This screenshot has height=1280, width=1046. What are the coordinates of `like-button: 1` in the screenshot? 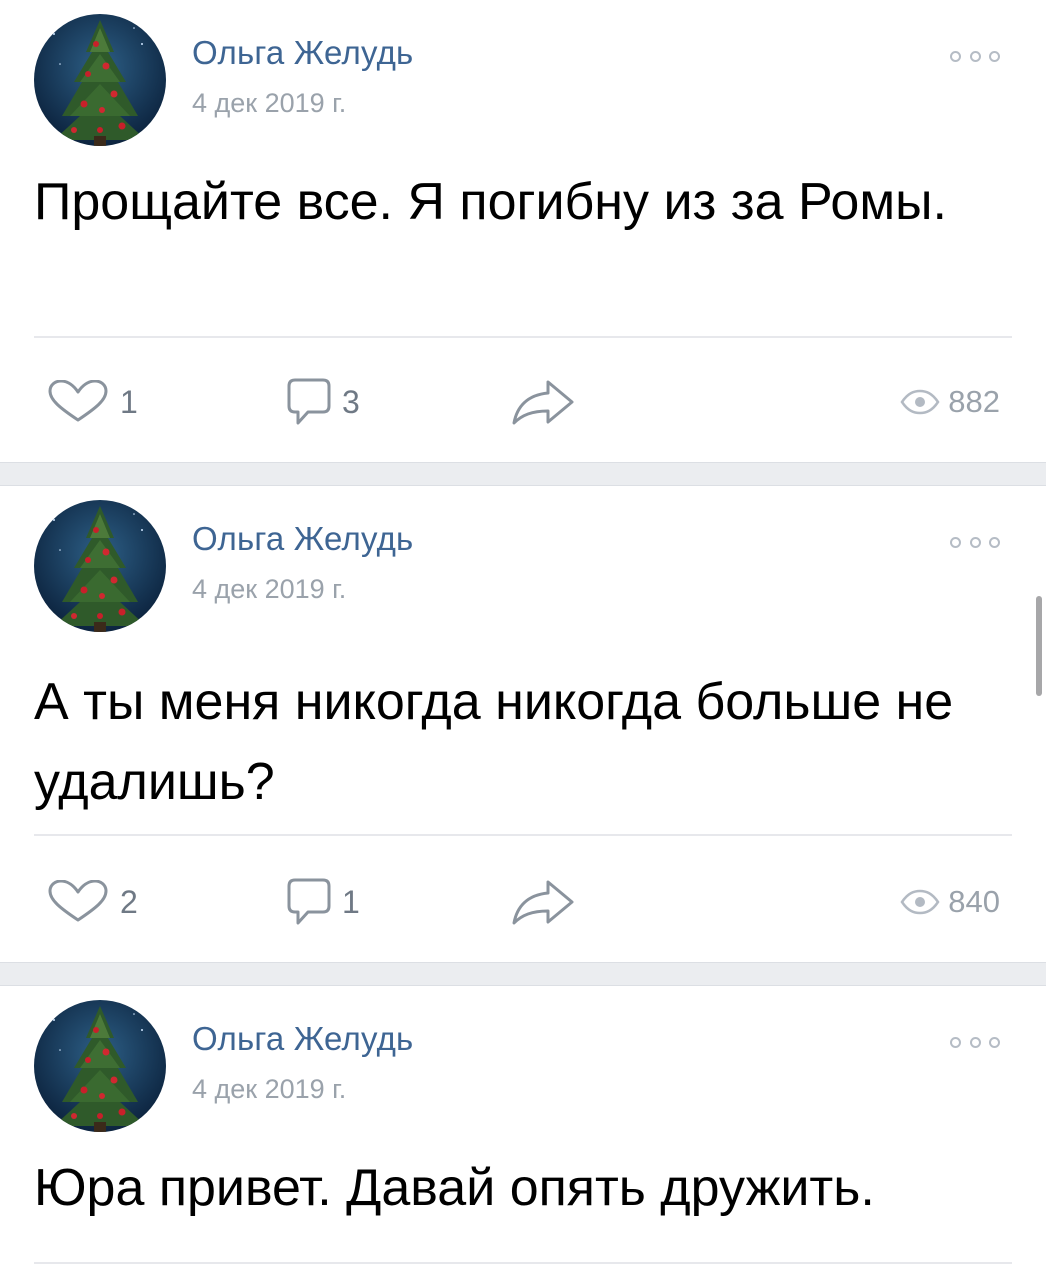 It's located at (92, 402).